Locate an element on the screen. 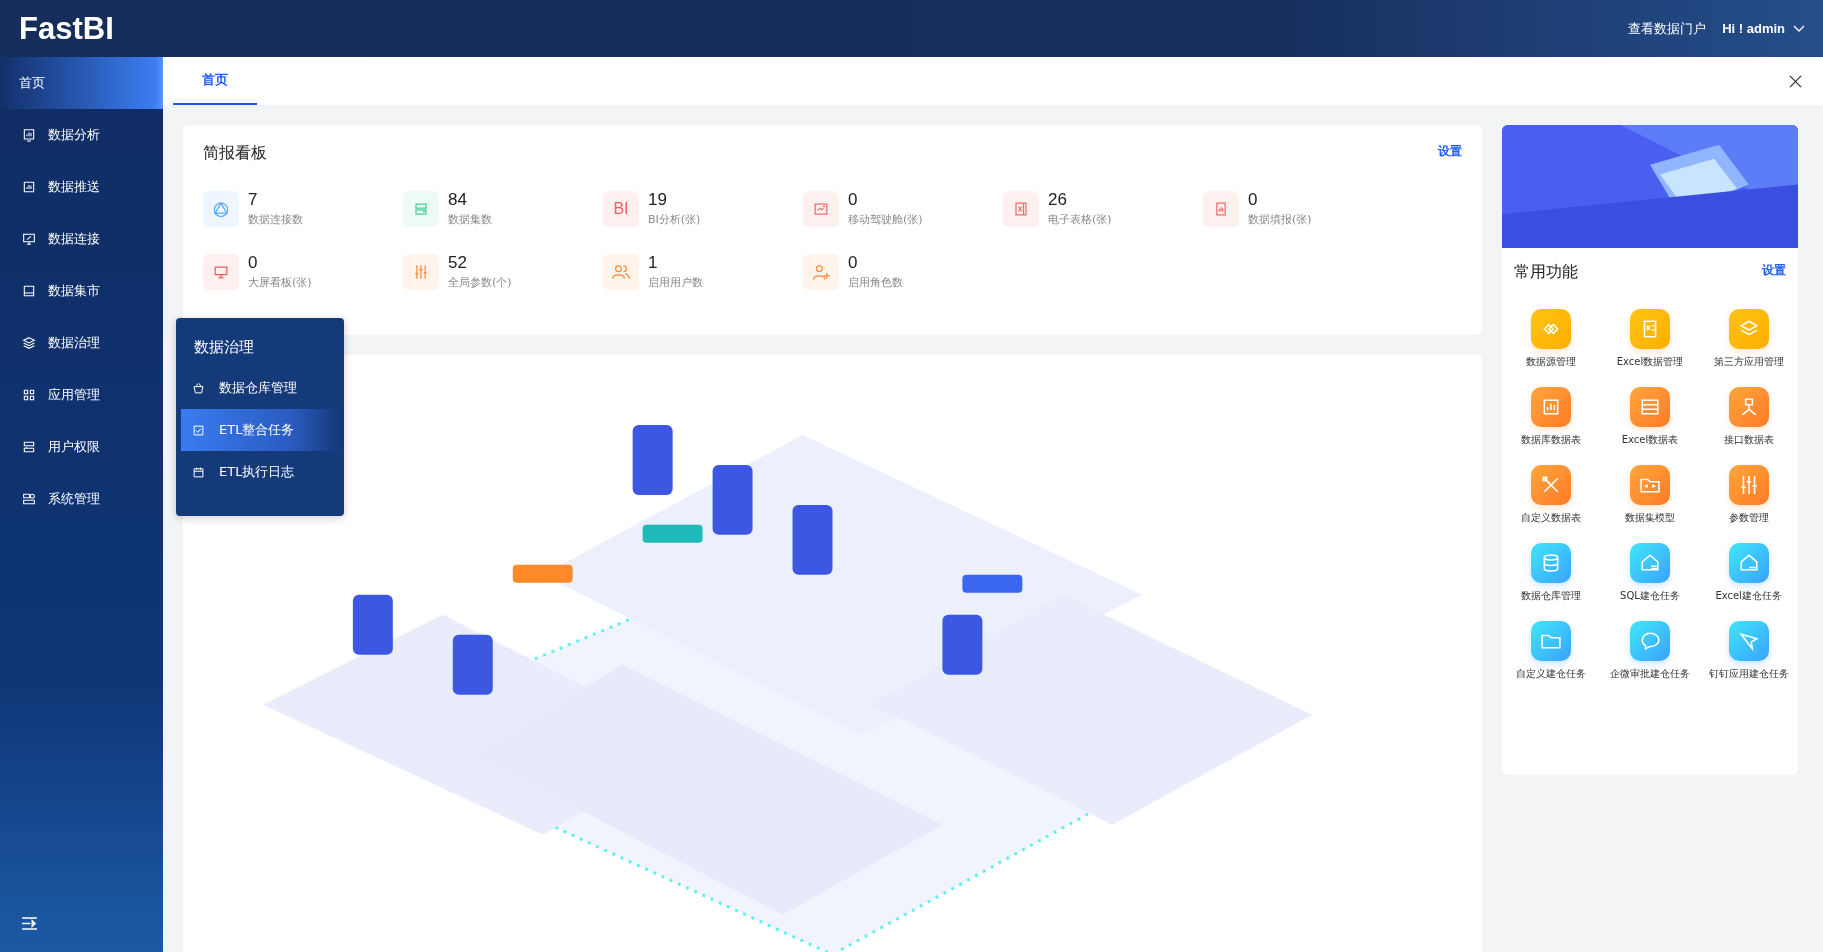  close-icon is located at coordinates (1795, 81).